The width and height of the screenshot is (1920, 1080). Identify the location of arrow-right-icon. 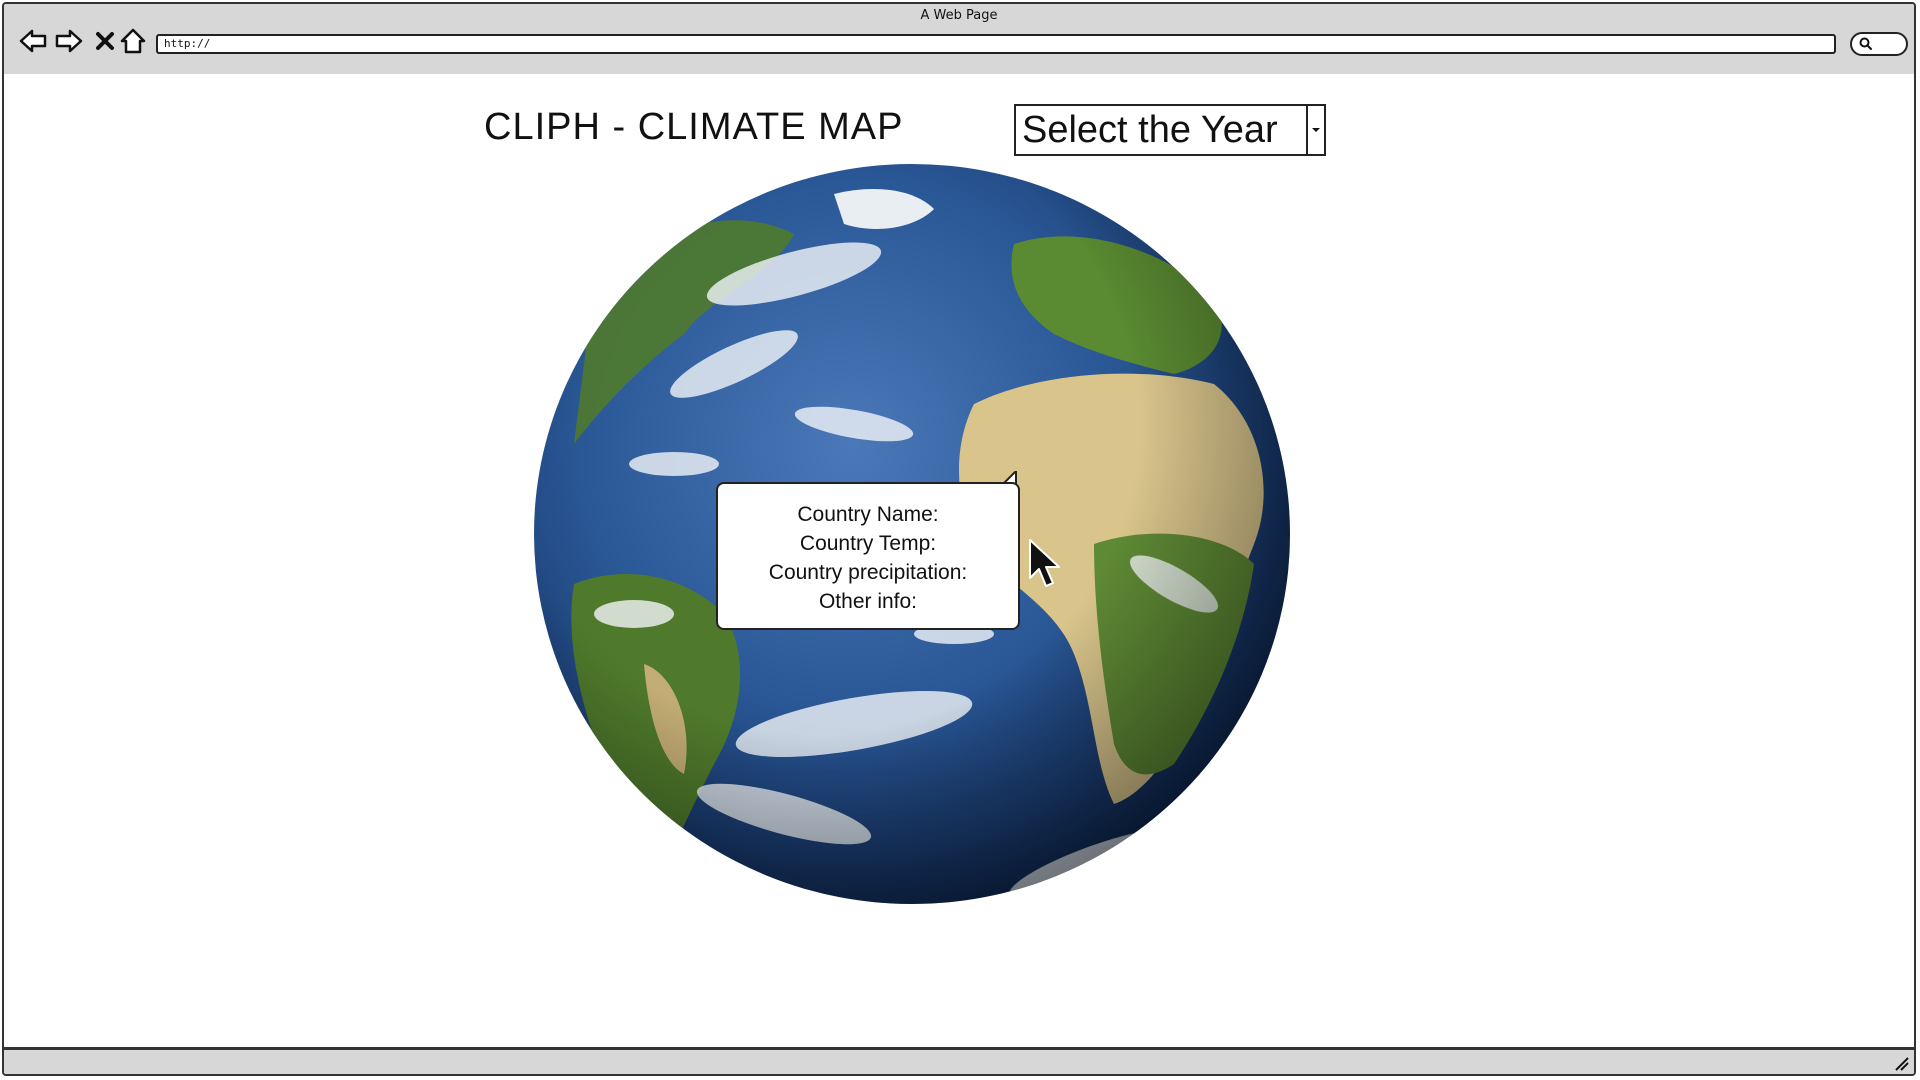
(69, 41).